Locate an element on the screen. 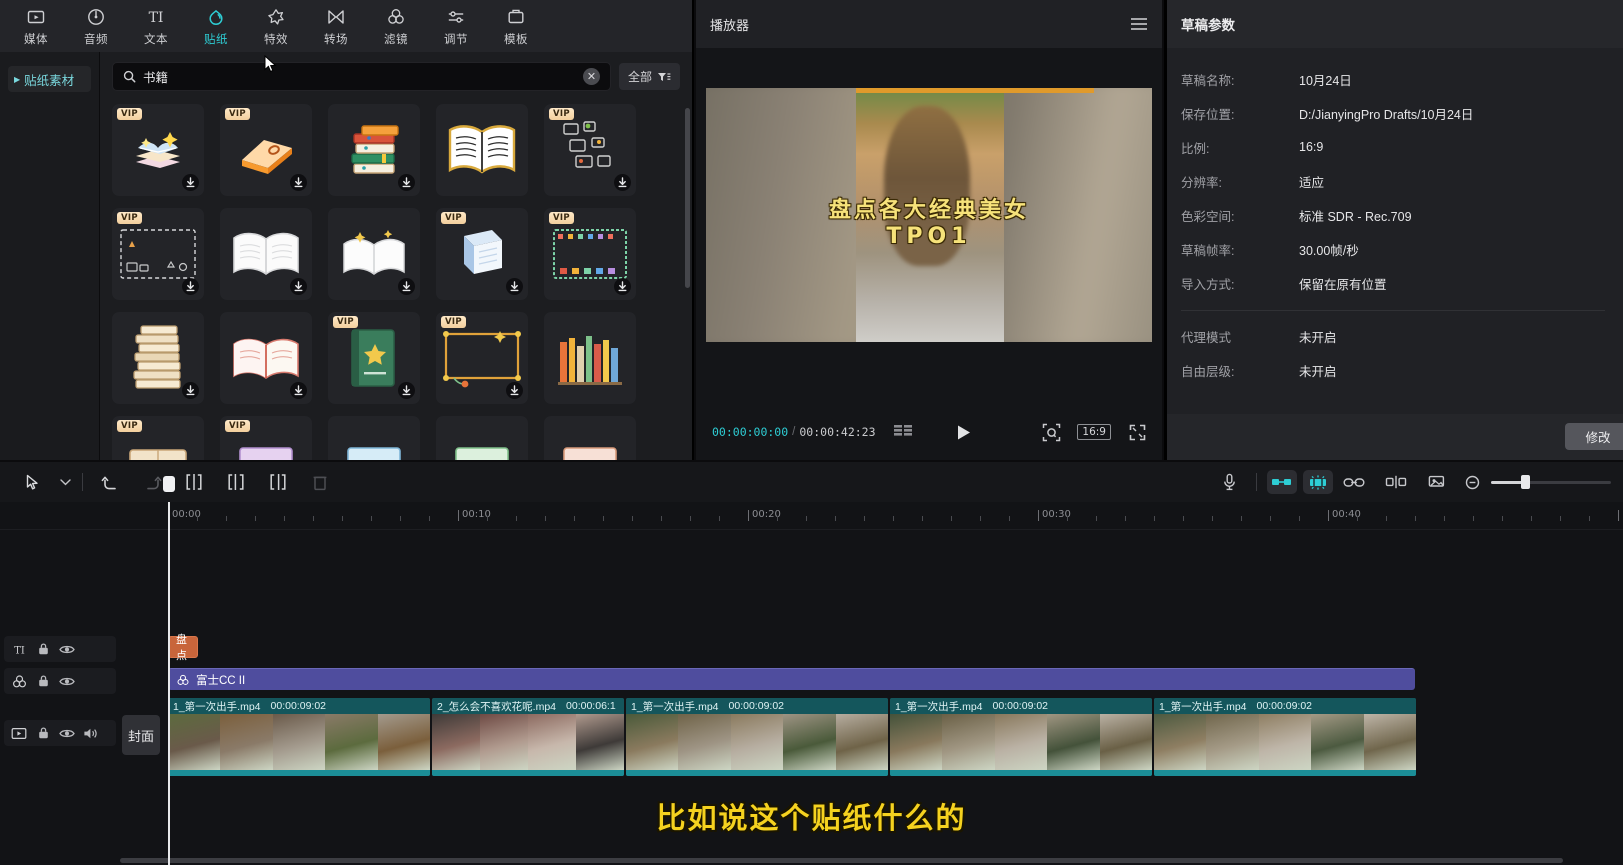 The width and height of the screenshot is (1623, 865). tab-audio: 音频 is located at coordinates (96, 26).